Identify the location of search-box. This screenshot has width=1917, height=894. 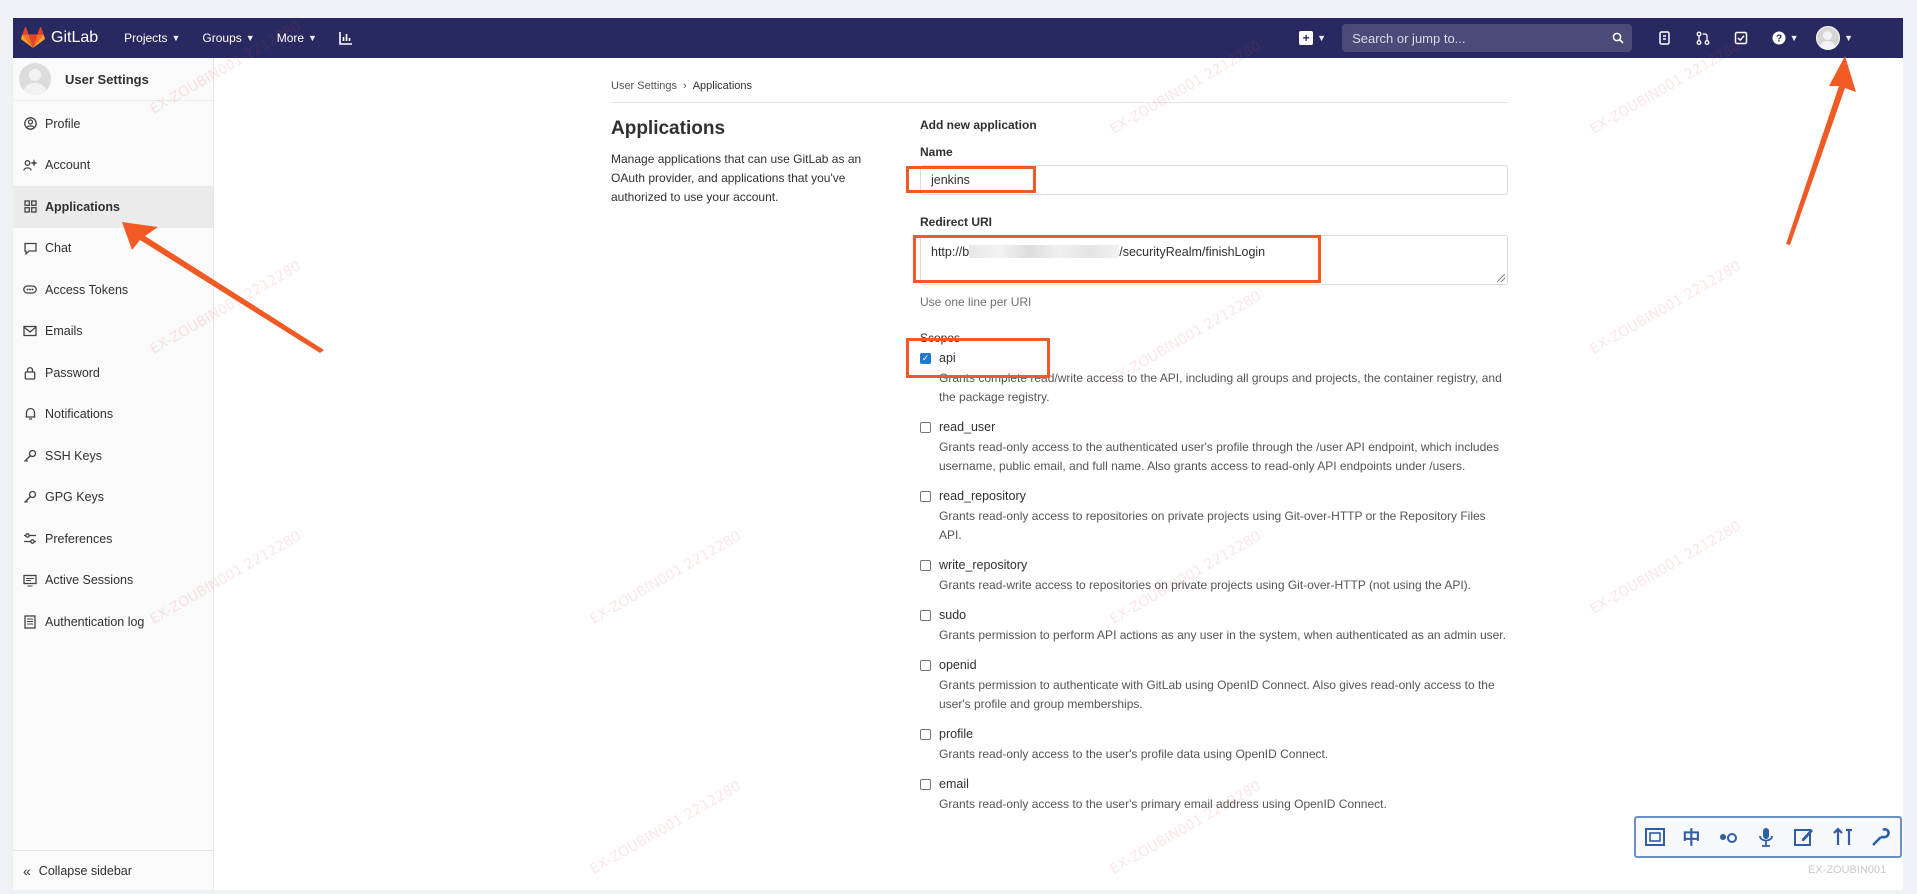
(1487, 38).